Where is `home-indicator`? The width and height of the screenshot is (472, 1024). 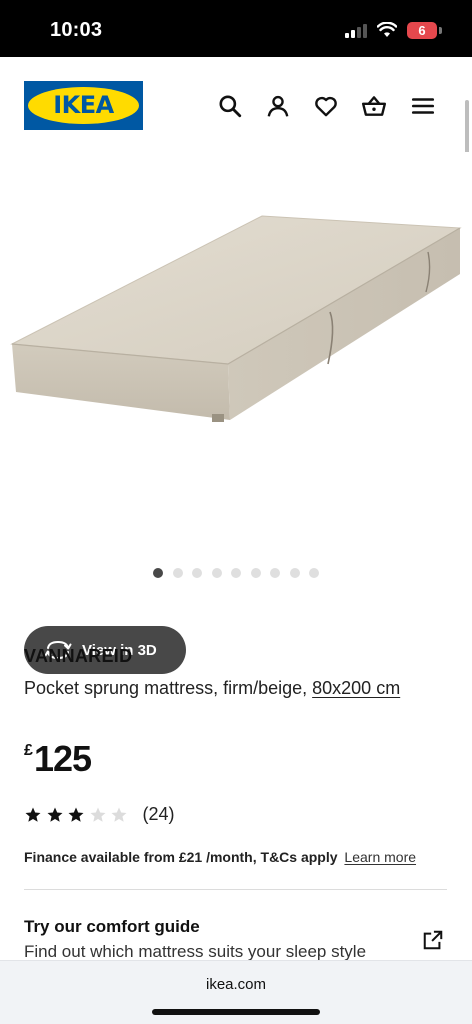 home-indicator is located at coordinates (236, 1012).